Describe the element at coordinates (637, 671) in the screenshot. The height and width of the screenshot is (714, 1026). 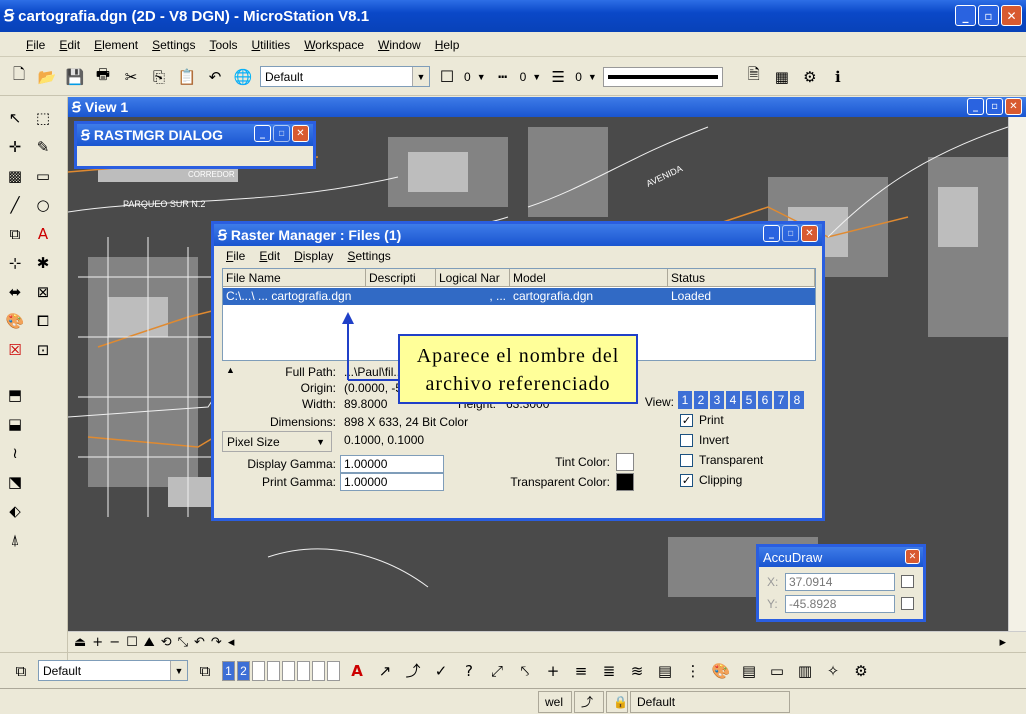
I see `text-number-icon: ≋` at that location.